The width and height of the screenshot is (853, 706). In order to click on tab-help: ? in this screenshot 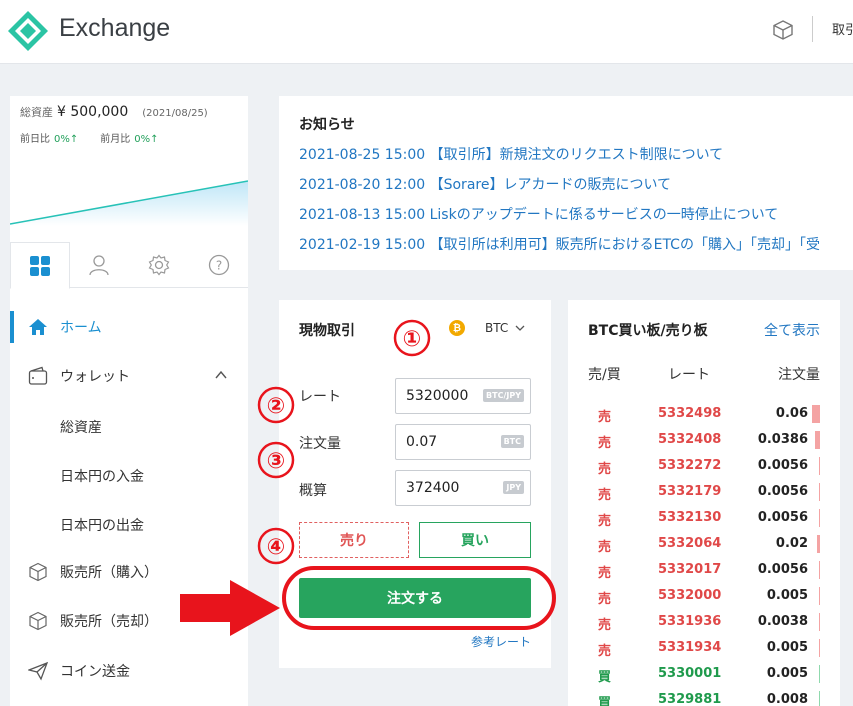, I will do `click(219, 265)`.